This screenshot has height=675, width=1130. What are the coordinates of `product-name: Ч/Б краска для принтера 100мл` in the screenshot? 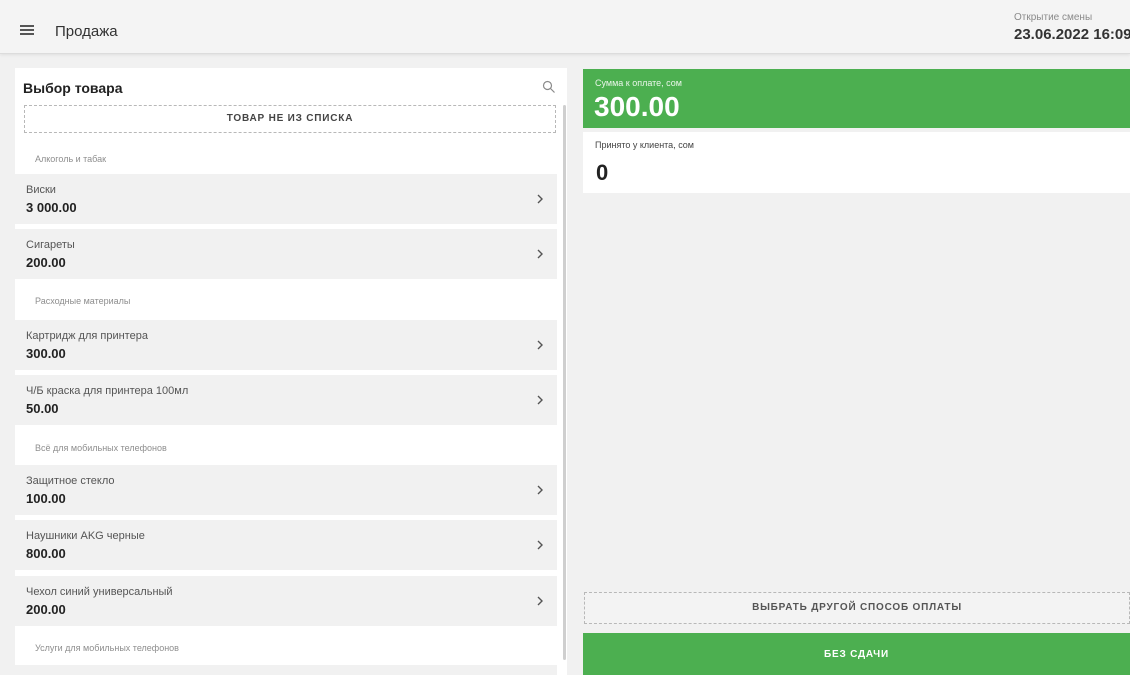 It's located at (107, 391).